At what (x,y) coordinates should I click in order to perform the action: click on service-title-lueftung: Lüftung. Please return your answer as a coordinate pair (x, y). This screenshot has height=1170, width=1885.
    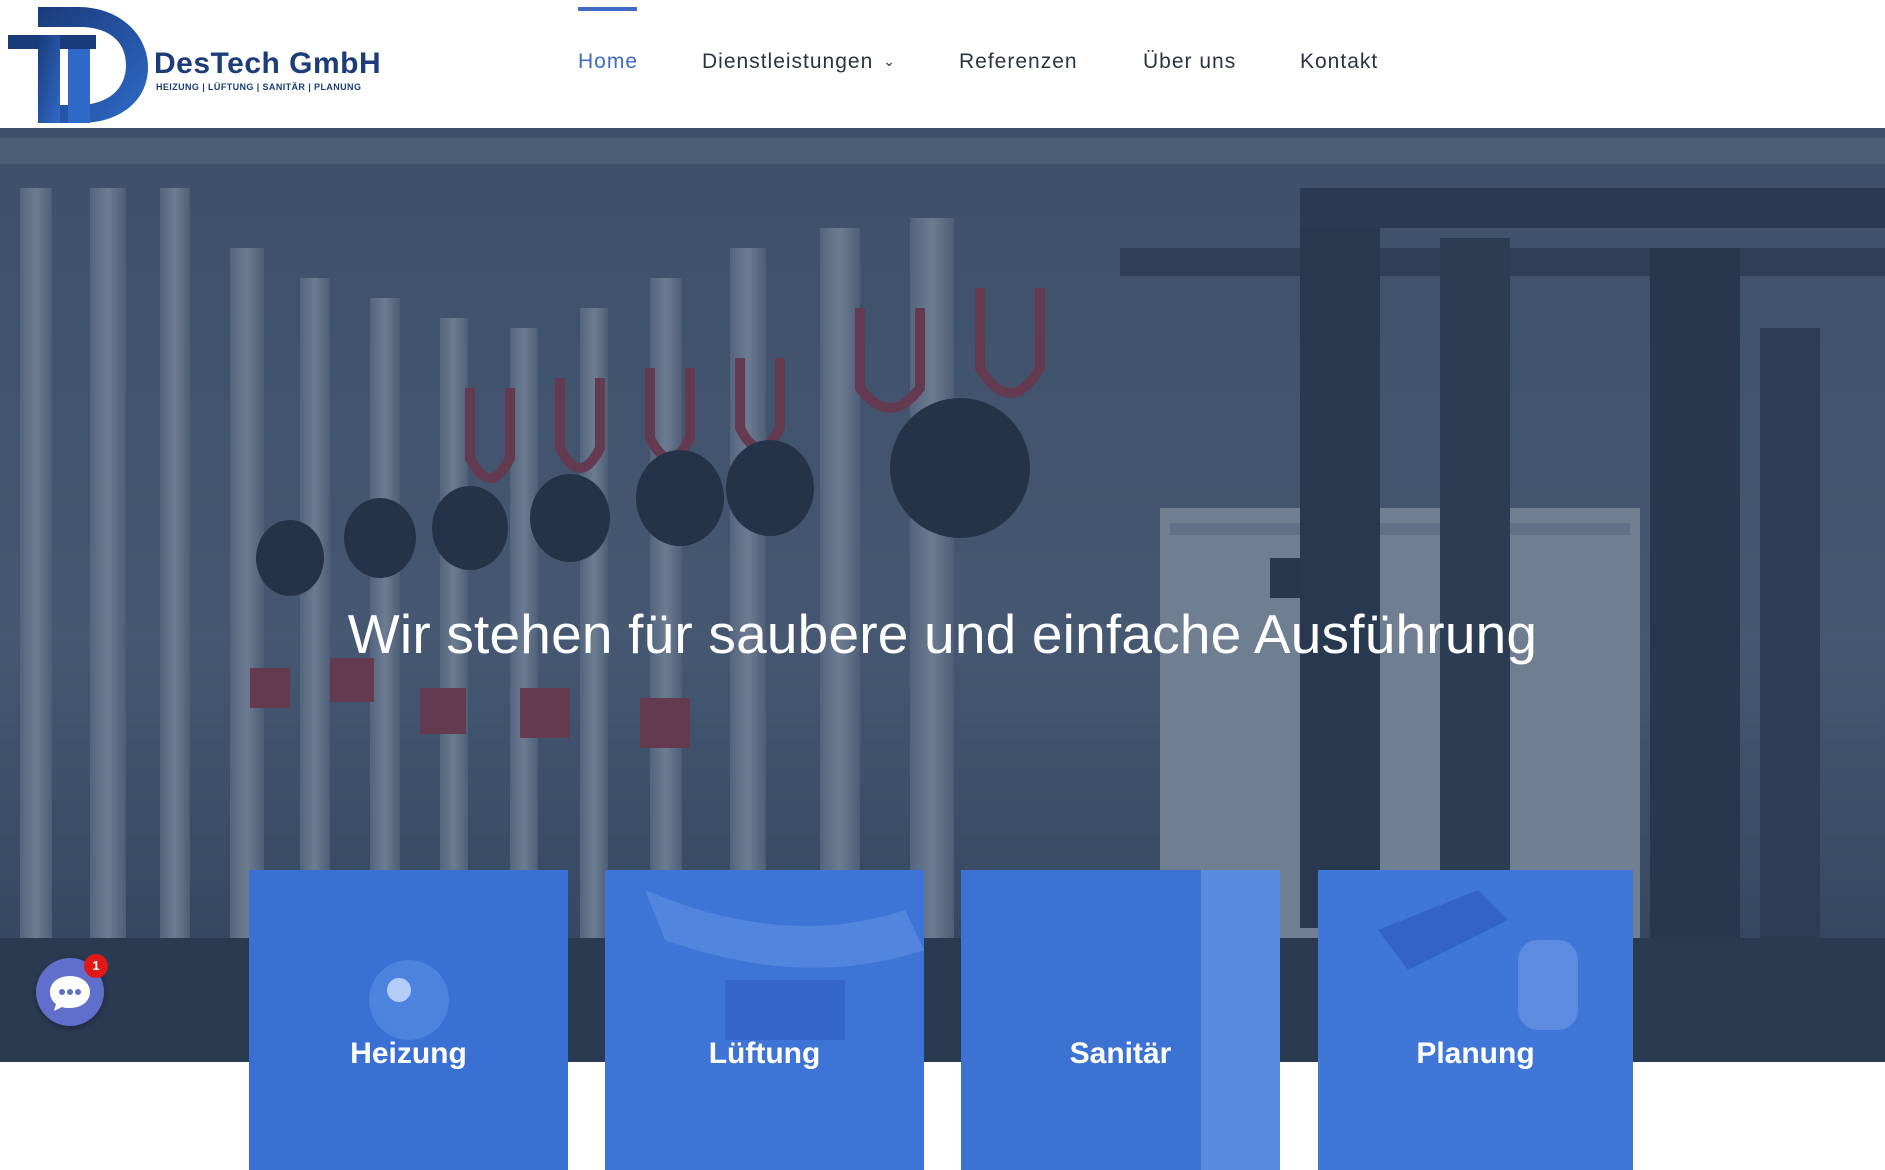
    Looking at the image, I should click on (764, 1054).